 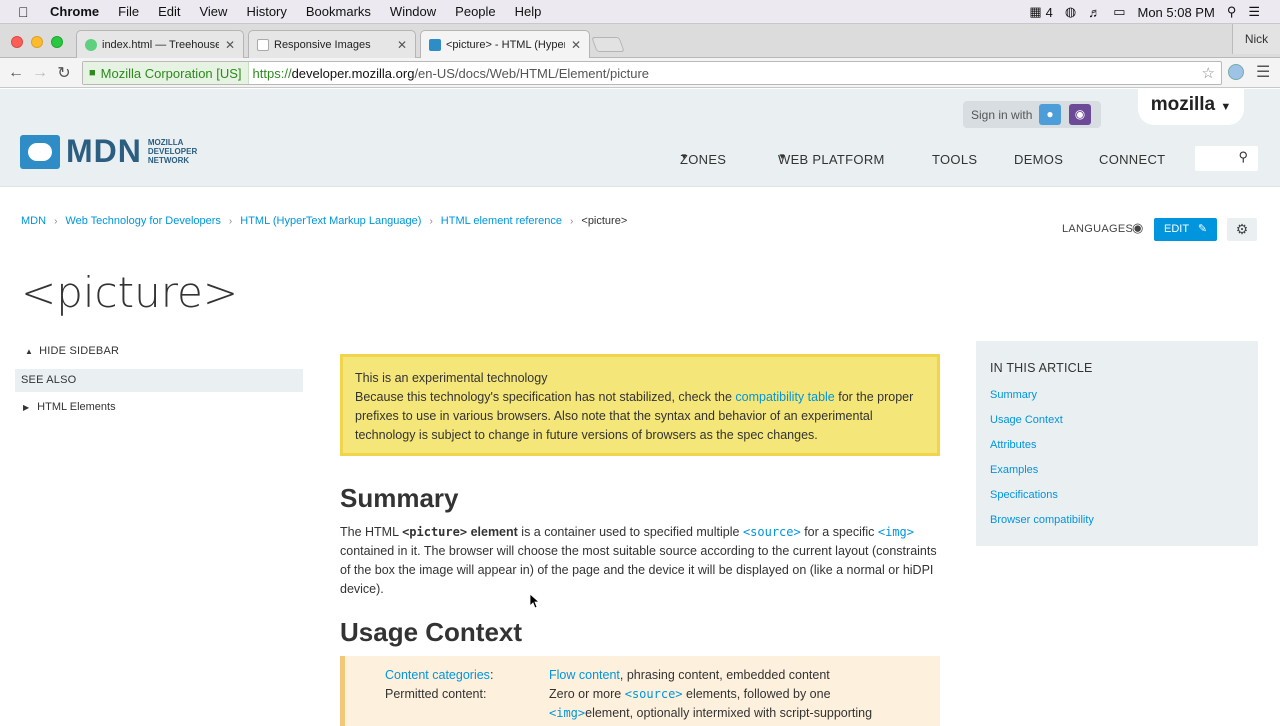 What do you see at coordinates (1137, 228) in the screenshot?
I see `globe-icon: ◉` at bounding box center [1137, 228].